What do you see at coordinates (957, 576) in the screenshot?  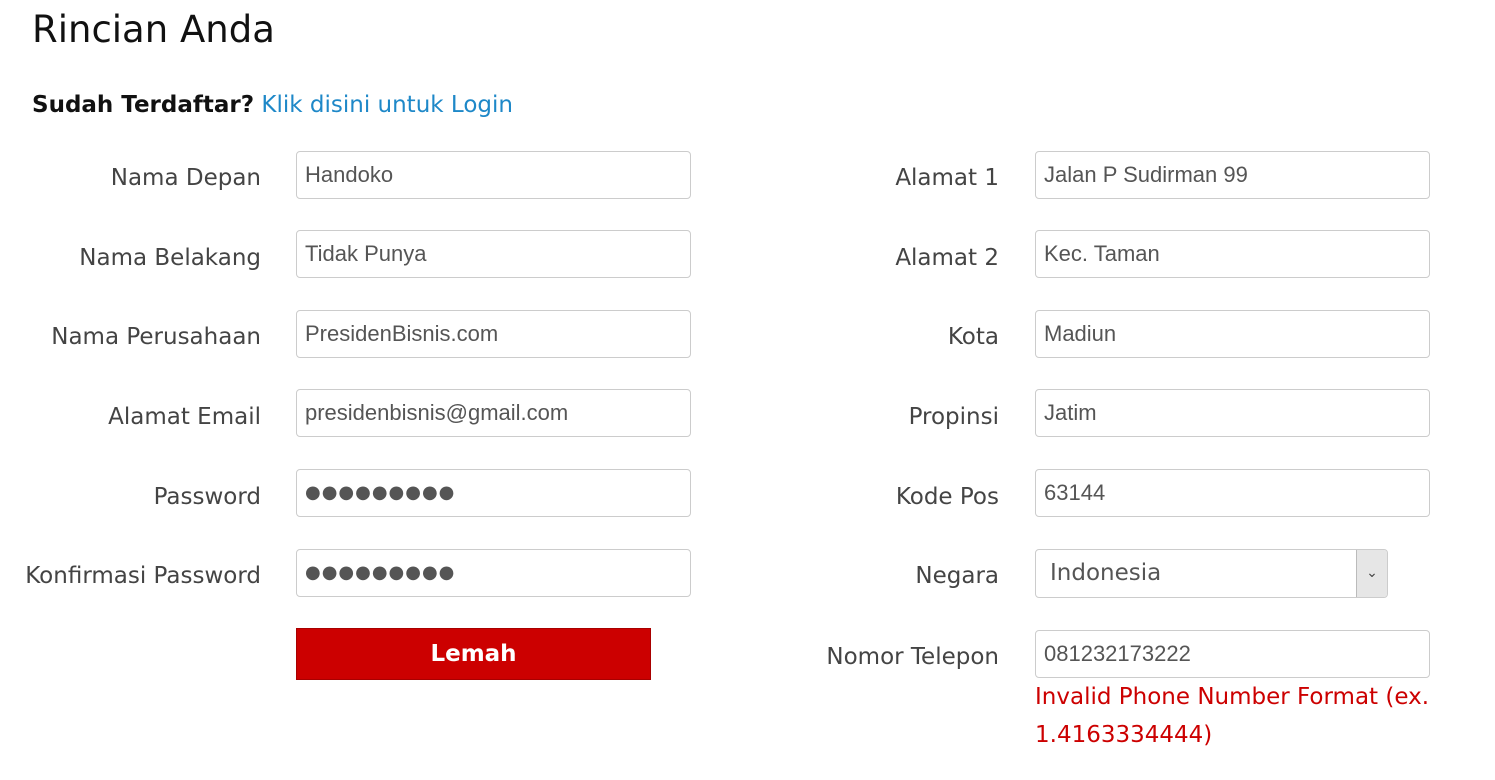 I see `country-label: Negara` at bounding box center [957, 576].